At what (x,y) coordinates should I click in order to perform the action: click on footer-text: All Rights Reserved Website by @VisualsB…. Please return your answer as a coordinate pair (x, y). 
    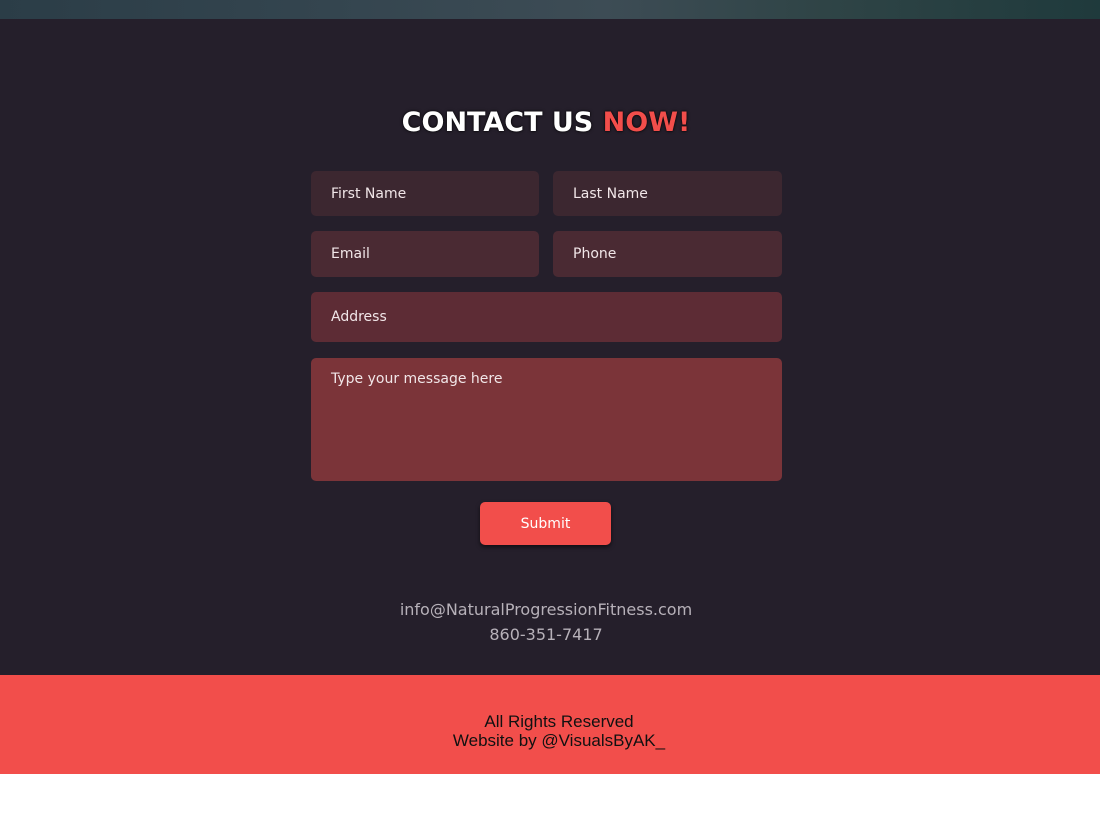
    Looking at the image, I should click on (550, 731).